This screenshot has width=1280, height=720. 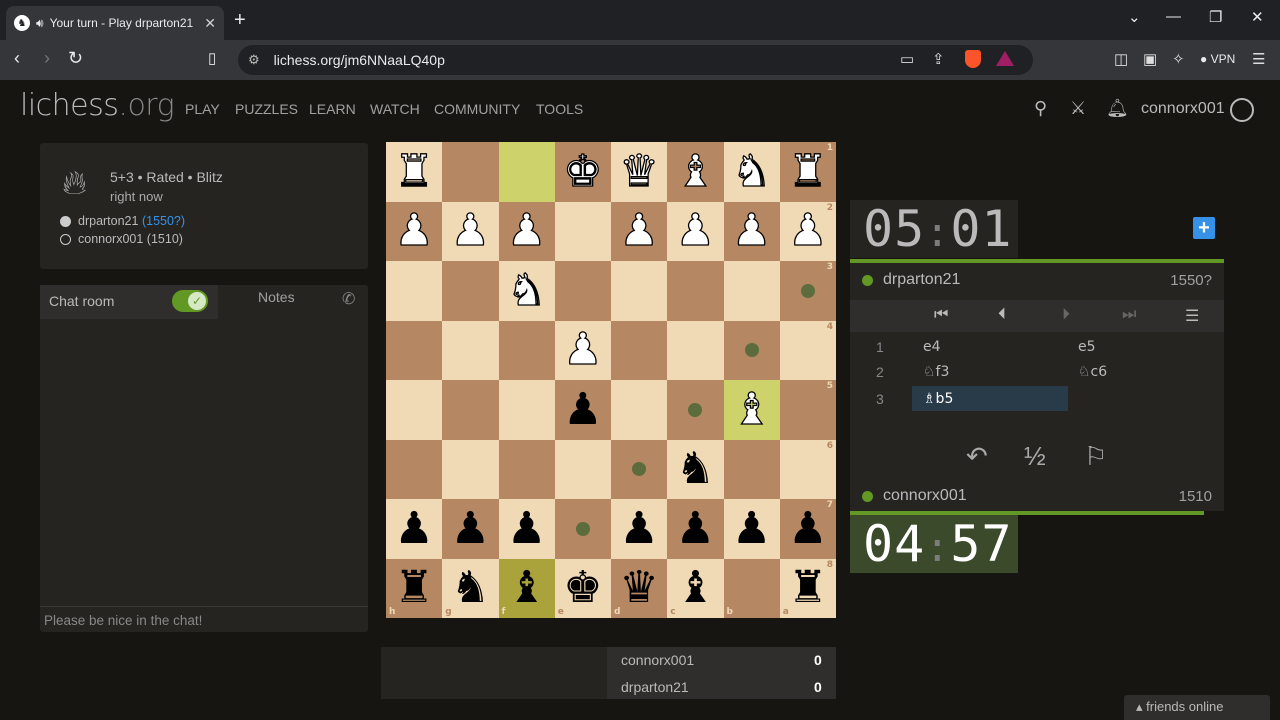 What do you see at coordinates (202, 109) in the screenshot?
I see `nav-play: PLAY` at bounding box center [202, 109].